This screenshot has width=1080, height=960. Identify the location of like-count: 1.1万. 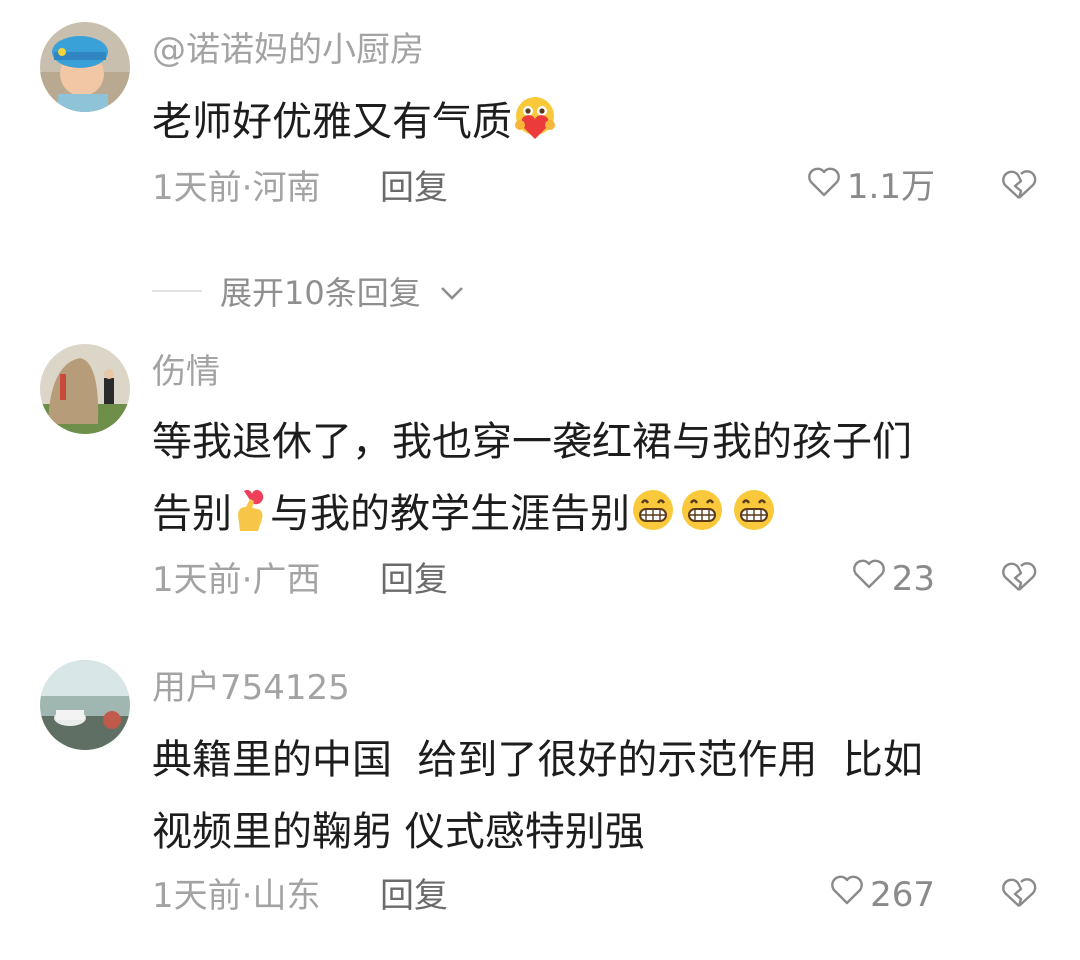
(890, 186).